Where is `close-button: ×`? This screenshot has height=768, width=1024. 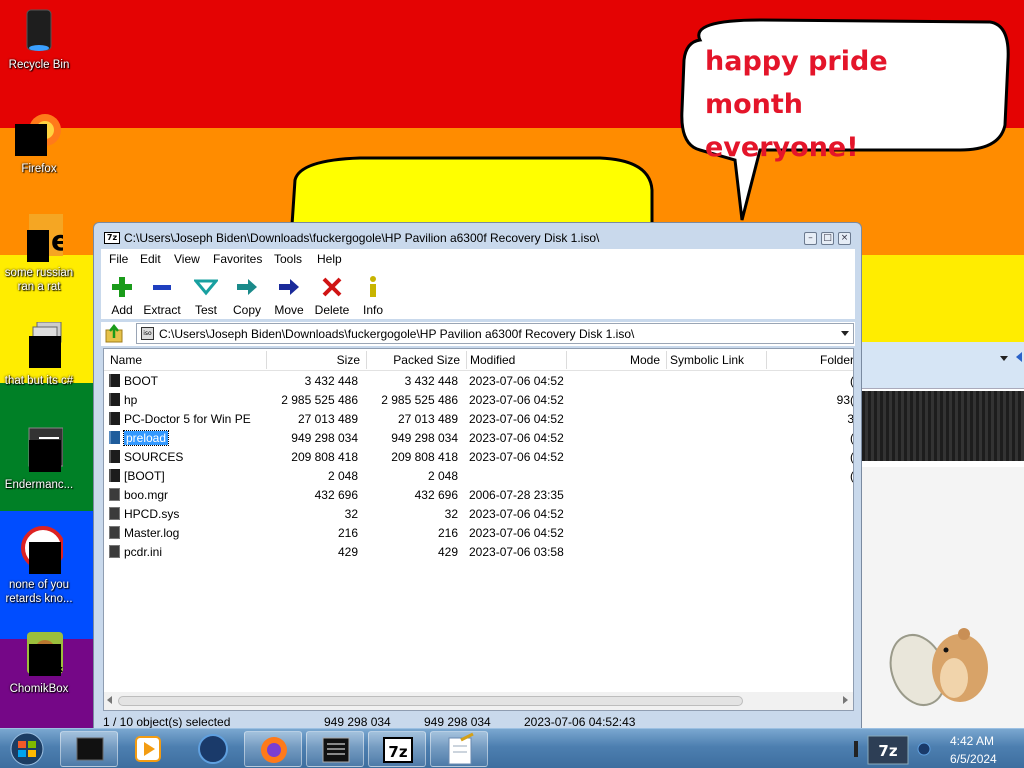 close-button: × is located at coordinates (844, 238).